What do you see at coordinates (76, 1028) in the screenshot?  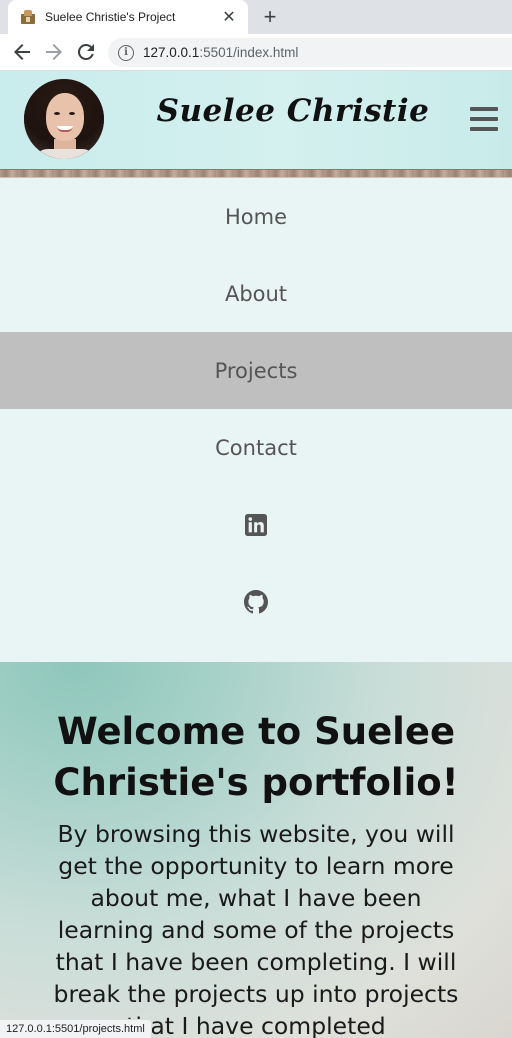 I see `status-bar-url: 127.0.0.1:5501/projects.html` at bounding box center [76, 1028].